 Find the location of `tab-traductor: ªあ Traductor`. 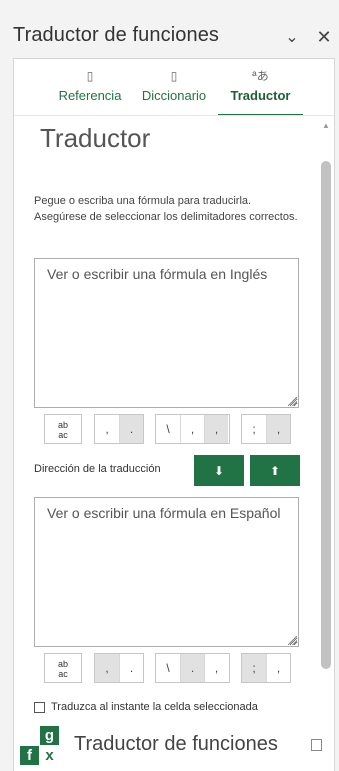

tab-traductor: ªあ Traductor is located at coordinates (260, 91).